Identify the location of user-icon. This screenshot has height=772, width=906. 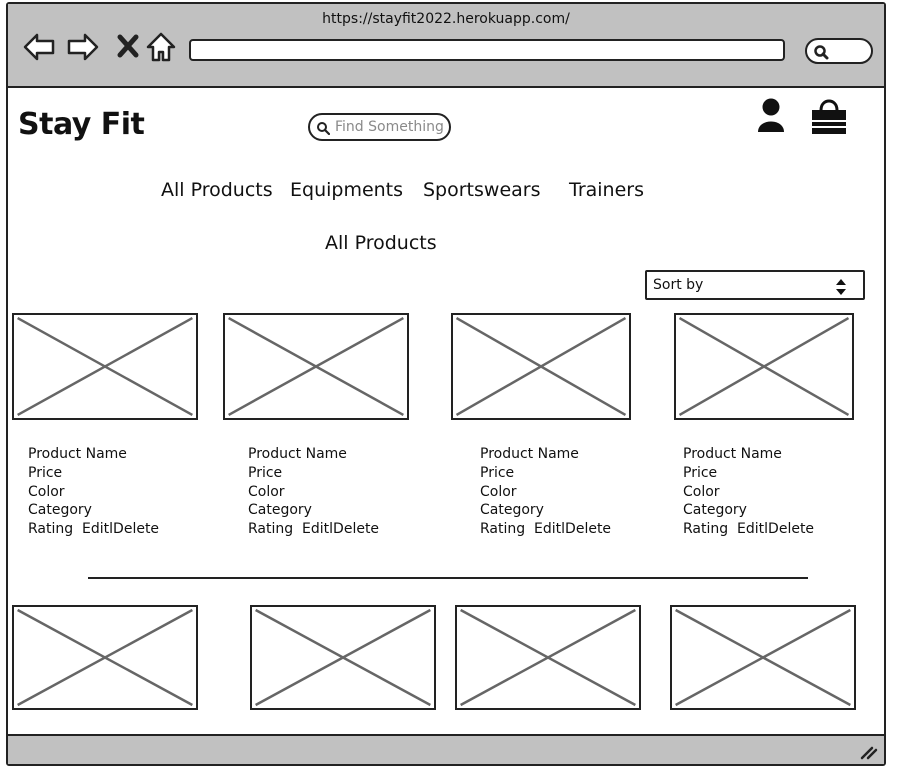
(771, 117).